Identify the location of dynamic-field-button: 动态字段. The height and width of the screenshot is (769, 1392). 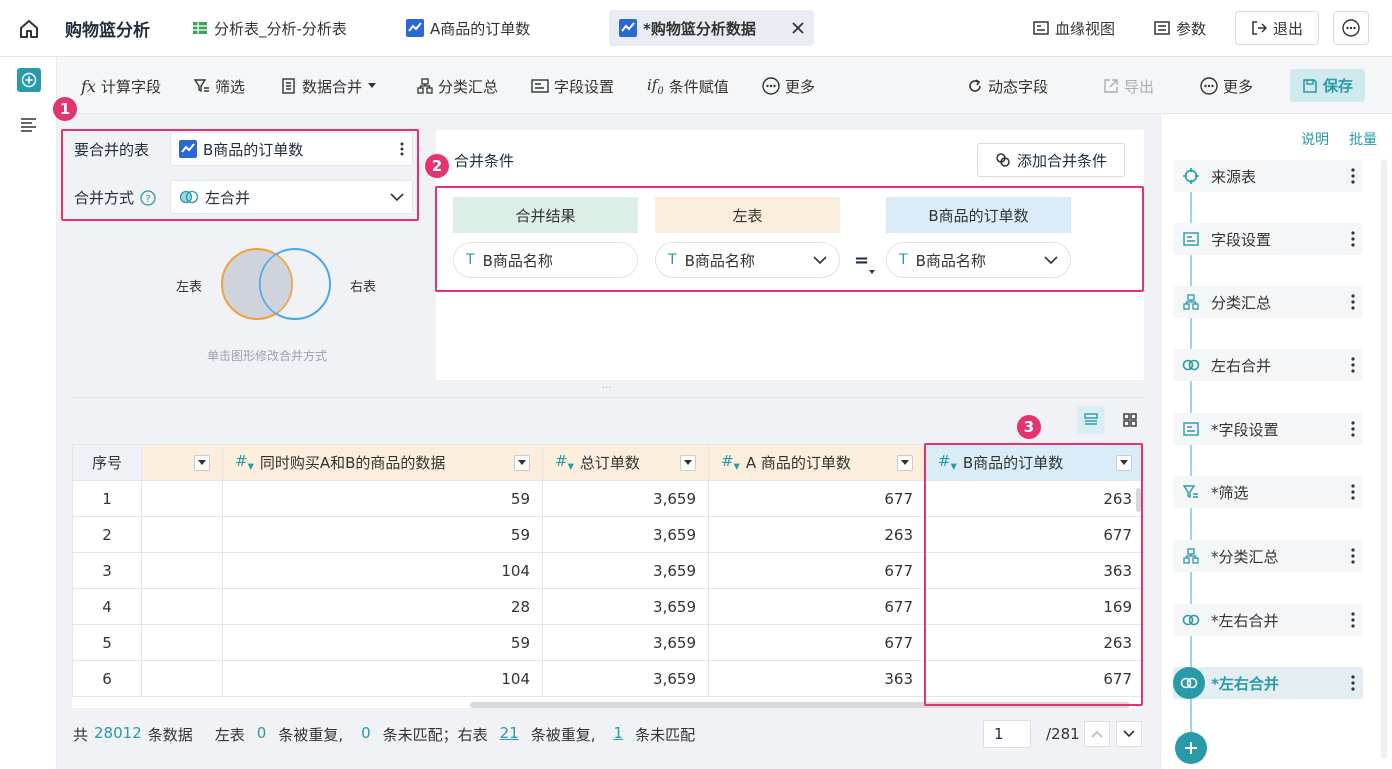
(1007, 86).